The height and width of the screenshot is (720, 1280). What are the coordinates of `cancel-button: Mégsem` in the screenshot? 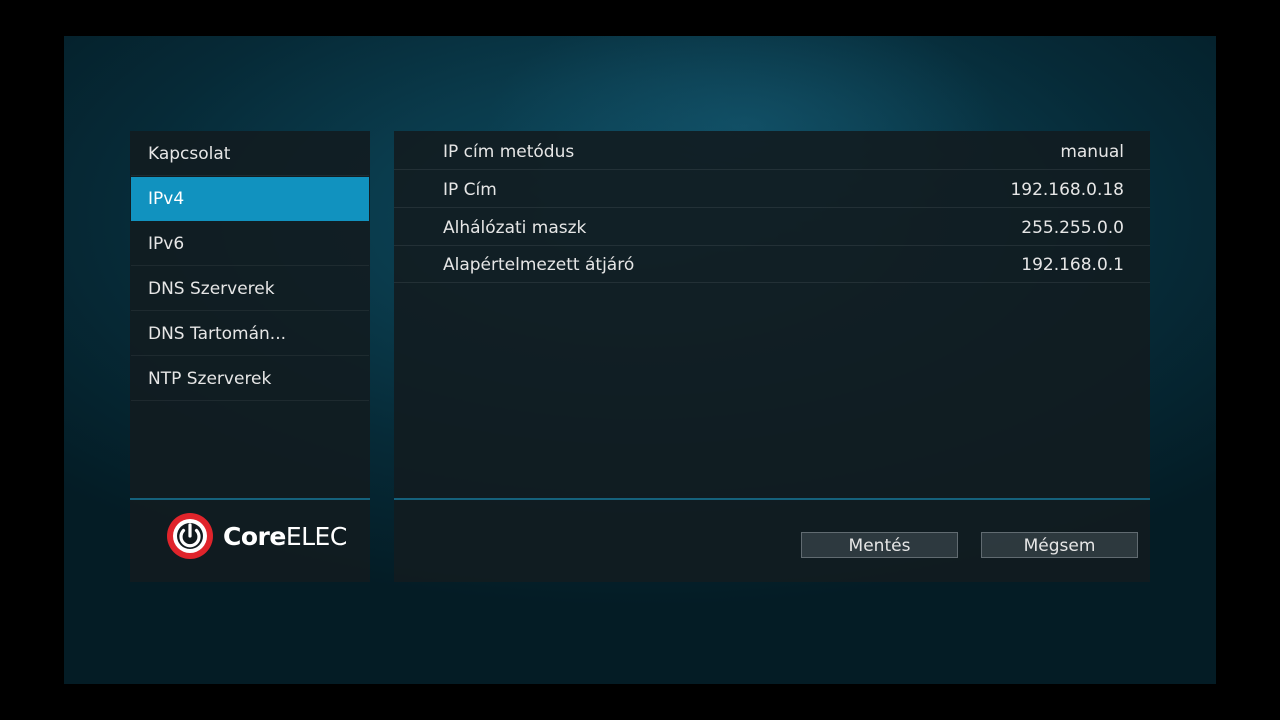 It's located at (1059, 545).